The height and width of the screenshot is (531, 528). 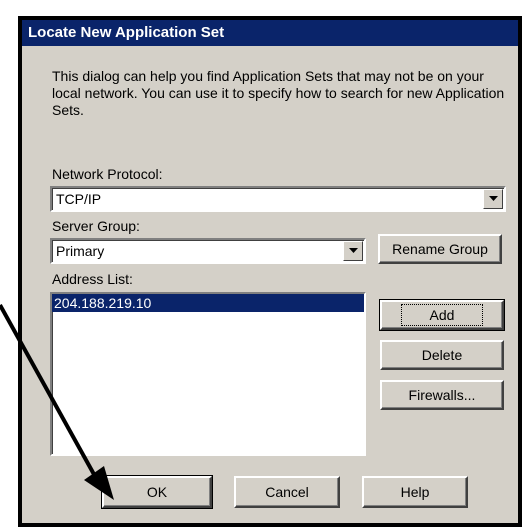 What do you see at coordinates (107, 174) in the screenshot?
I see `network-protocol-label: Network Protocol:` at bounding box center [107, 174].